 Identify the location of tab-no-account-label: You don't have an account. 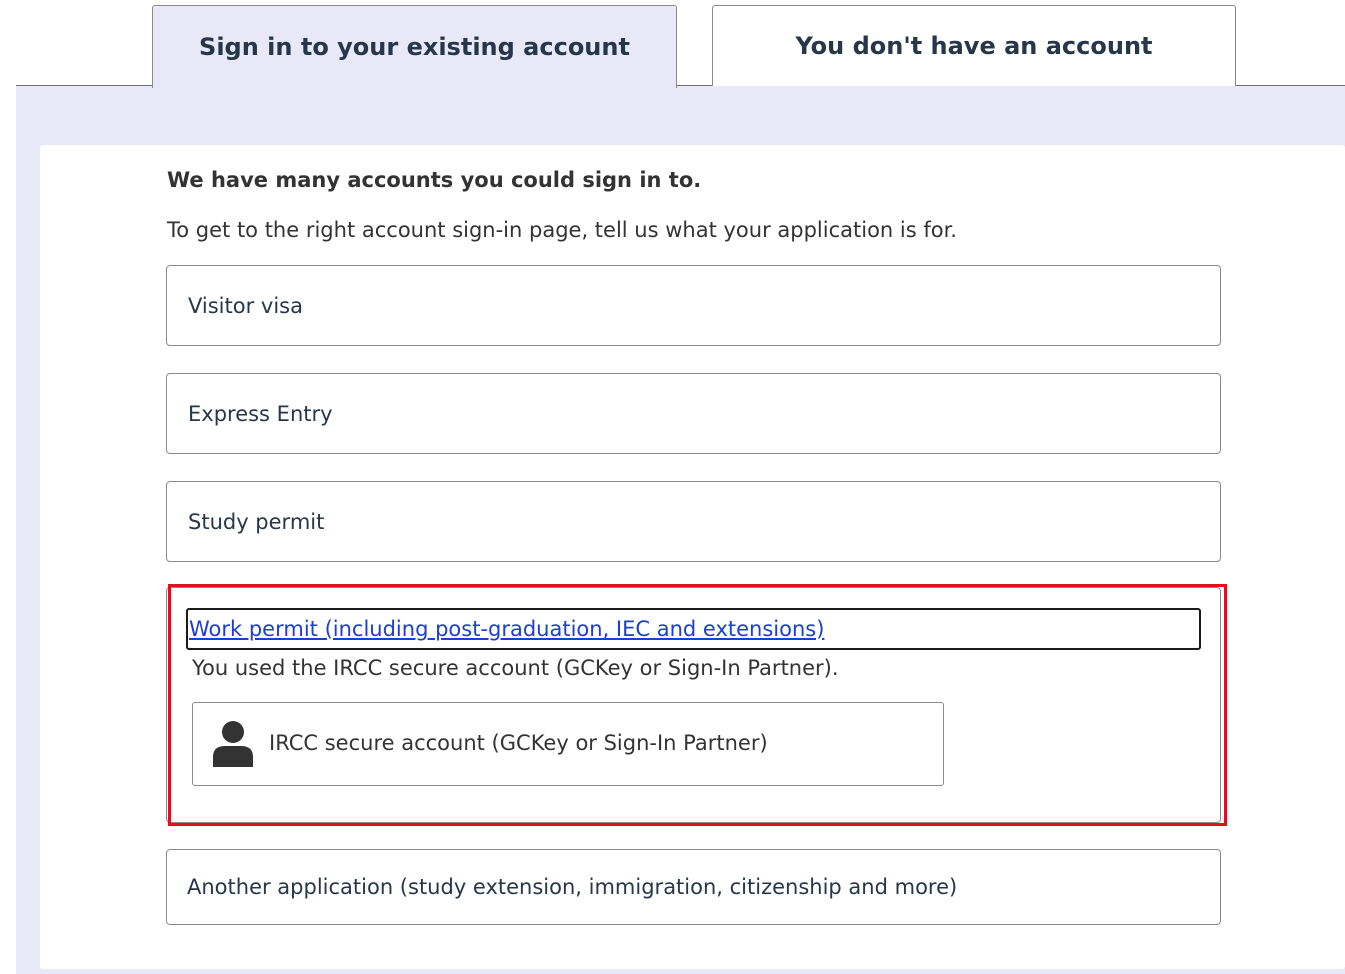
(974, 46).